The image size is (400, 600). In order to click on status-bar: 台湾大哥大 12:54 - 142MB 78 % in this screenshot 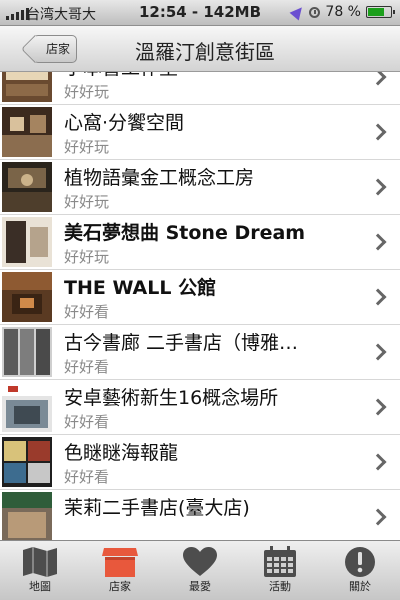, I will do `click(200, 13)`.